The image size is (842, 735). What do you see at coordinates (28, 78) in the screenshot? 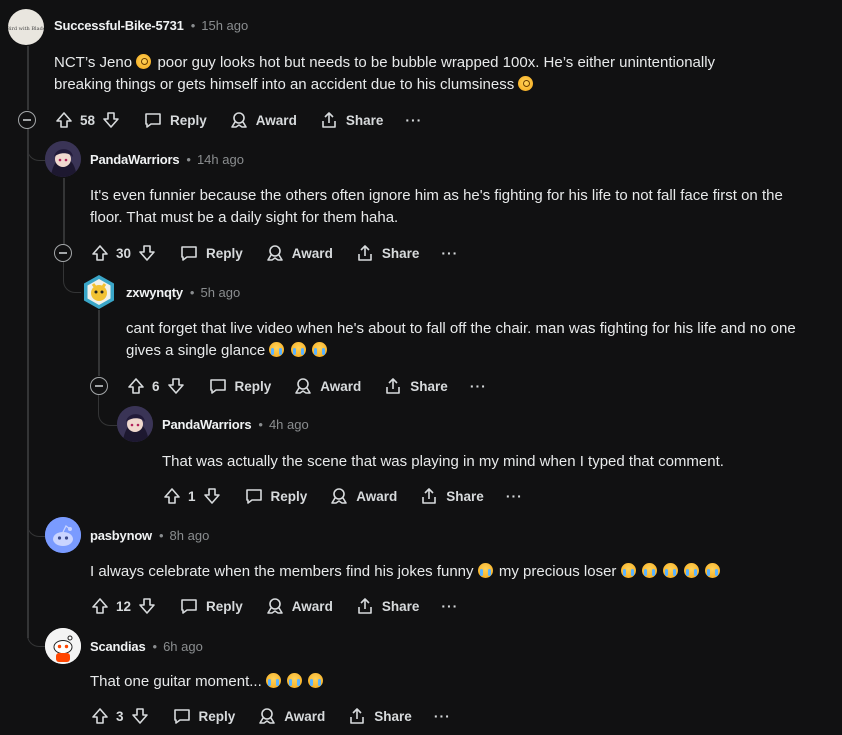
I see `thread-line-root` at bounding box center [28, 78].